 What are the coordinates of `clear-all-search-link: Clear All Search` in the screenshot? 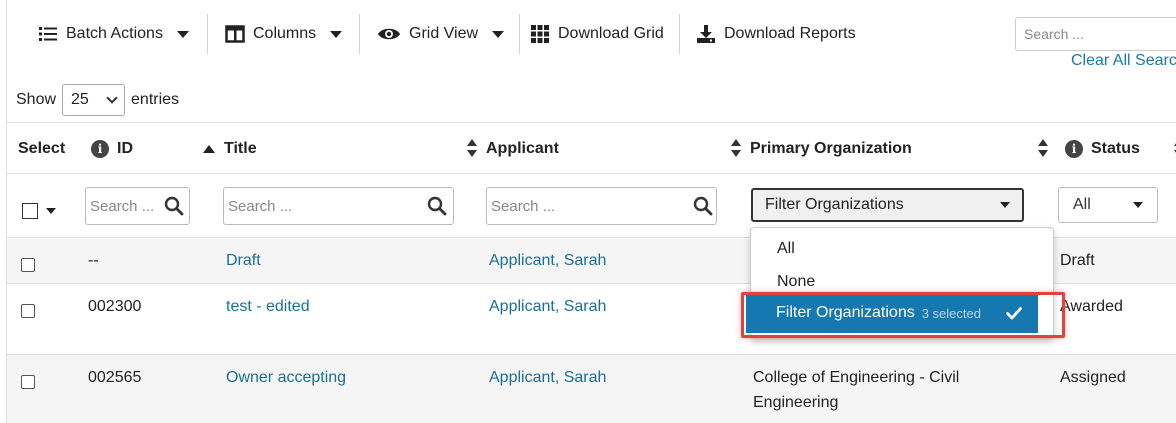 It's located at (1123, 61).